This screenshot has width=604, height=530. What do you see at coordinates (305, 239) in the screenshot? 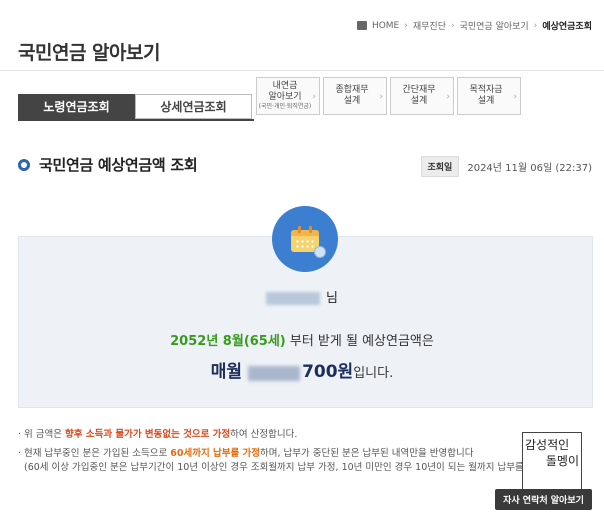
I see `calendar-icon` at bounding box center [305, 239].